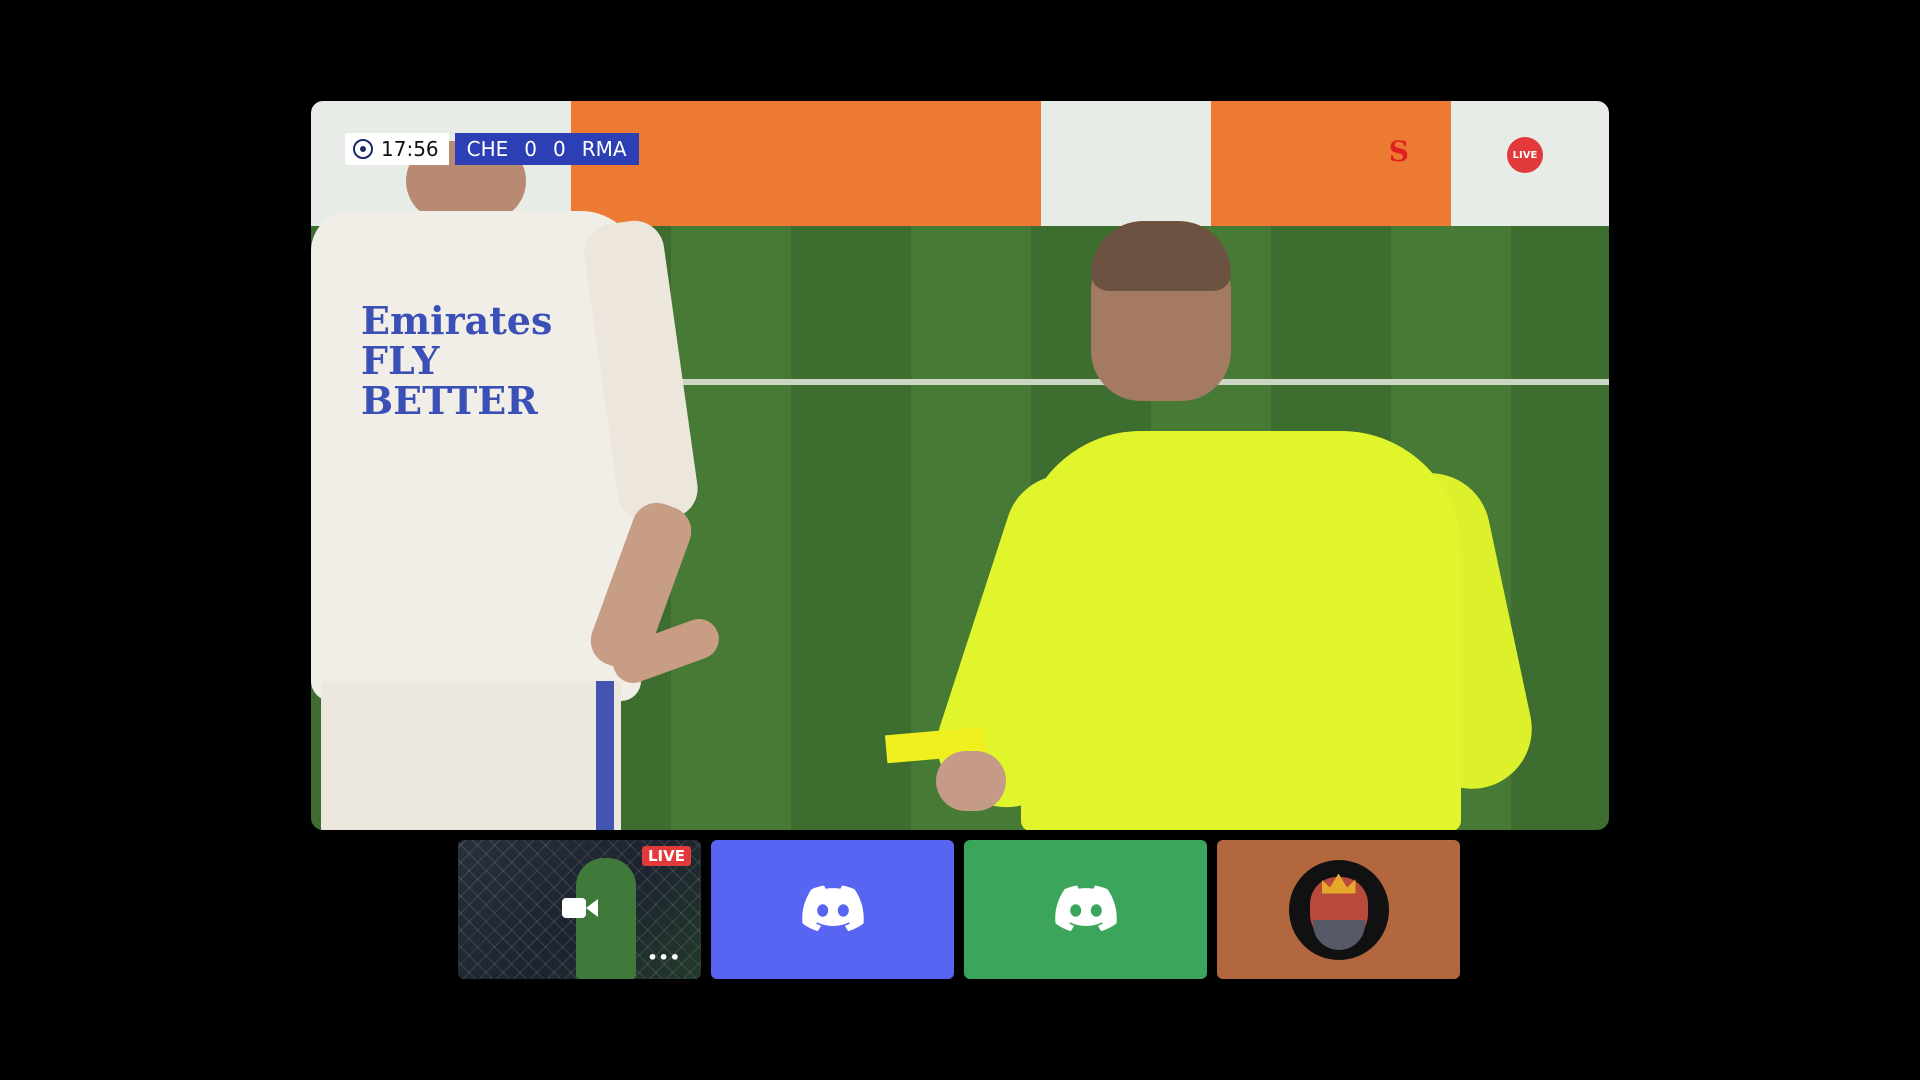 Image resolution: width=1920 pixels, height=1080 pixels. What do you see at coordinates (605, 755) in the screenshot?
I see `shorts-stripe` at bounding box center [605, 755].